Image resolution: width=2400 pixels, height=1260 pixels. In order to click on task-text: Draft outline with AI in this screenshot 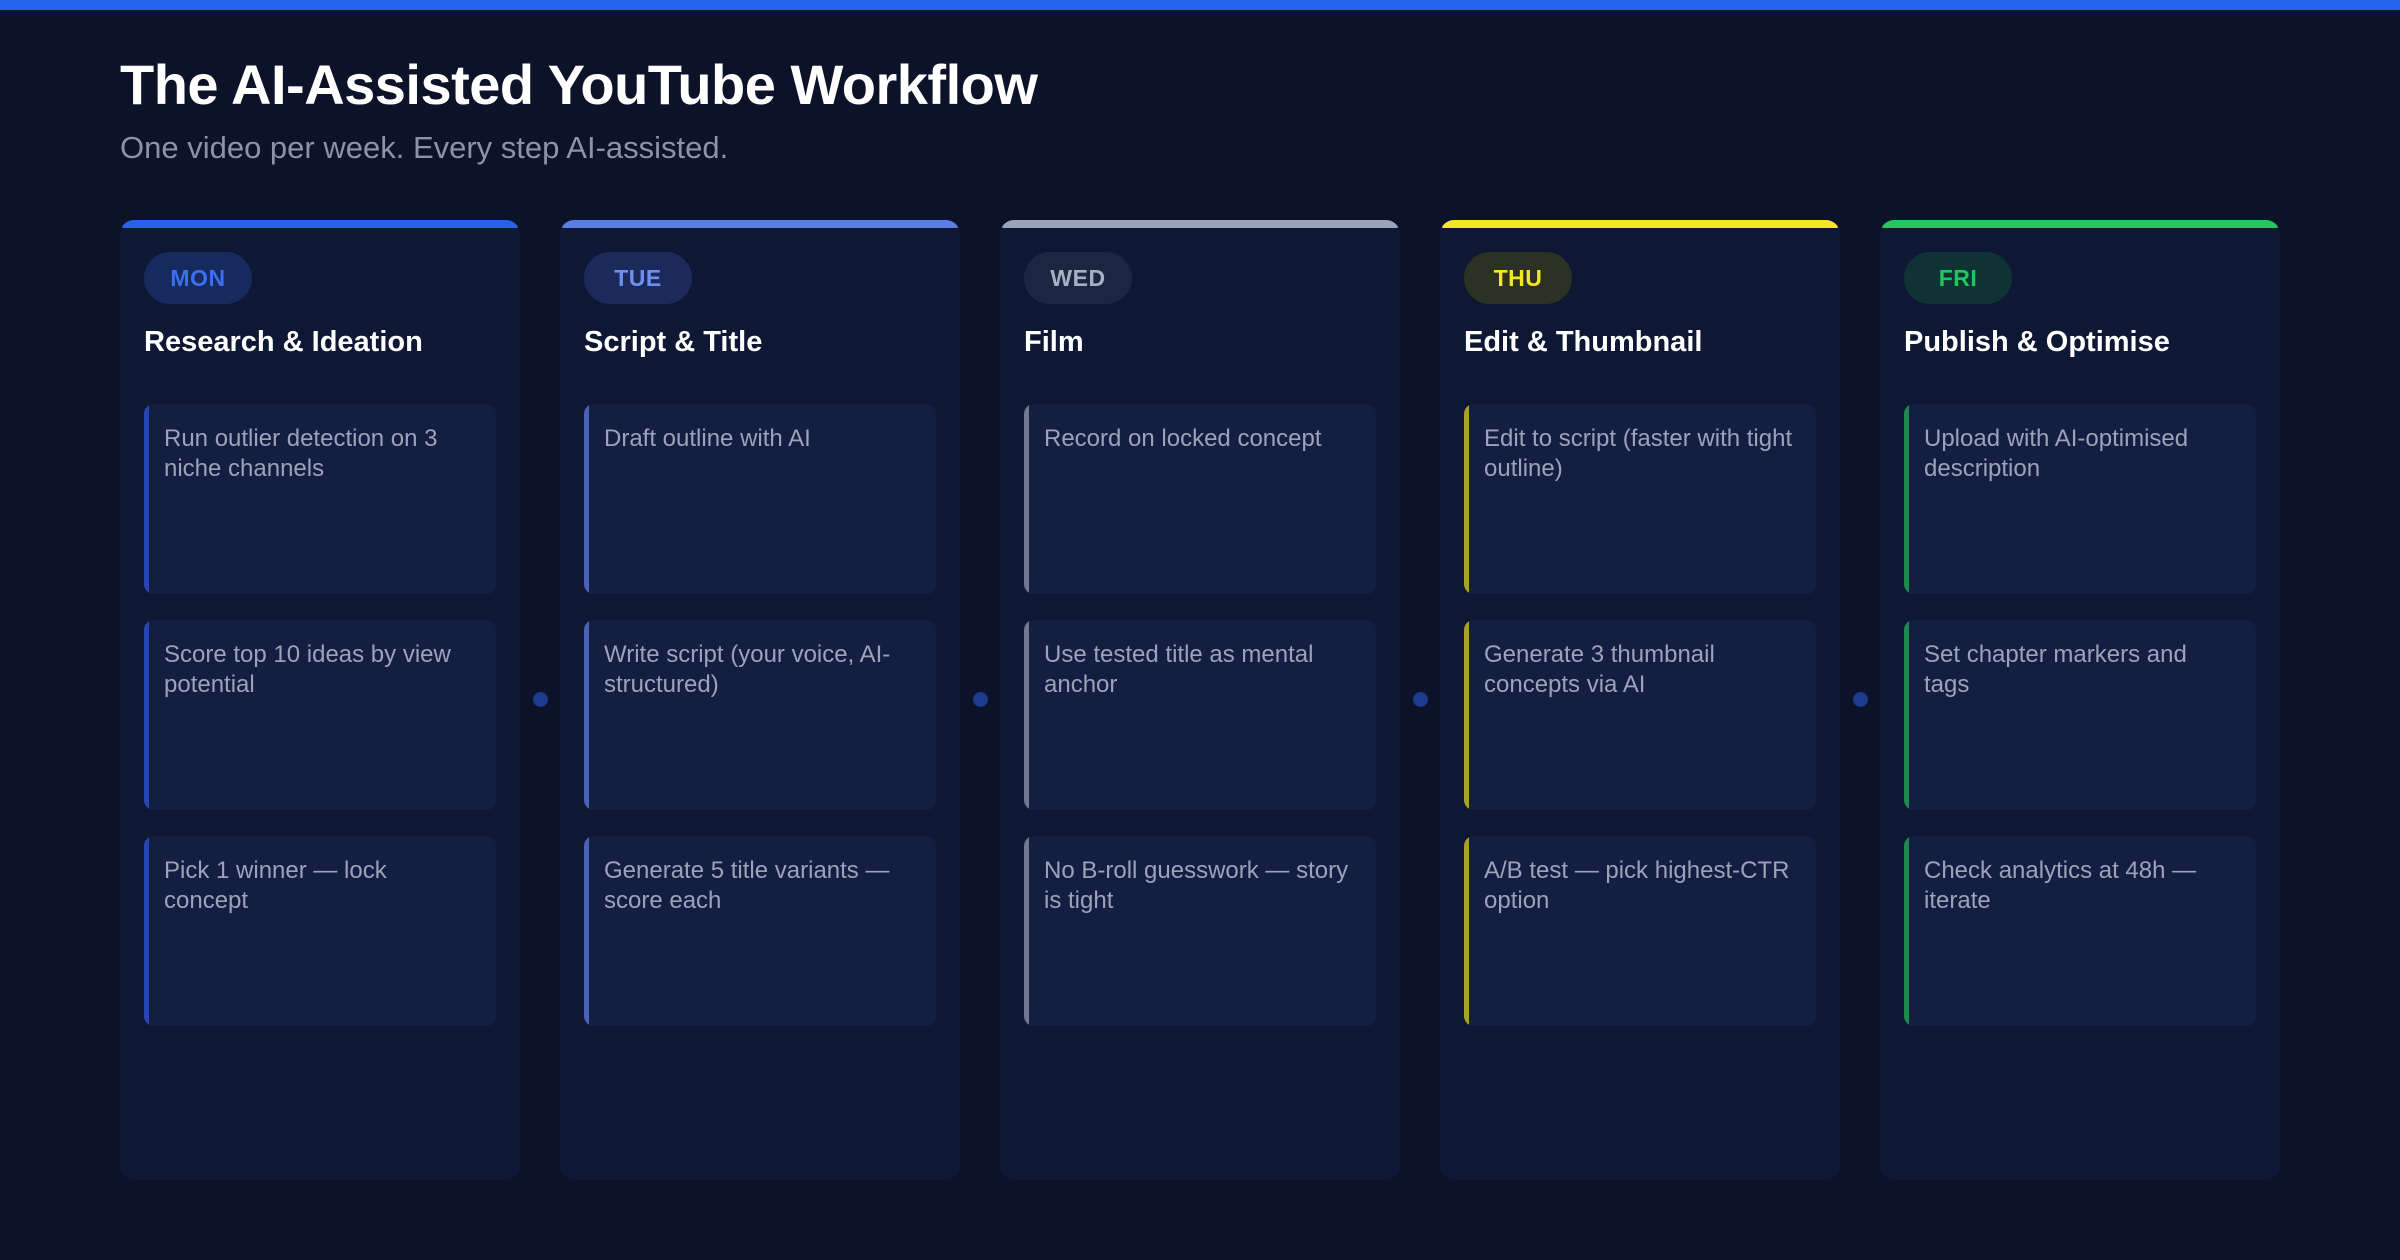, I will do `click(707, 438)`.